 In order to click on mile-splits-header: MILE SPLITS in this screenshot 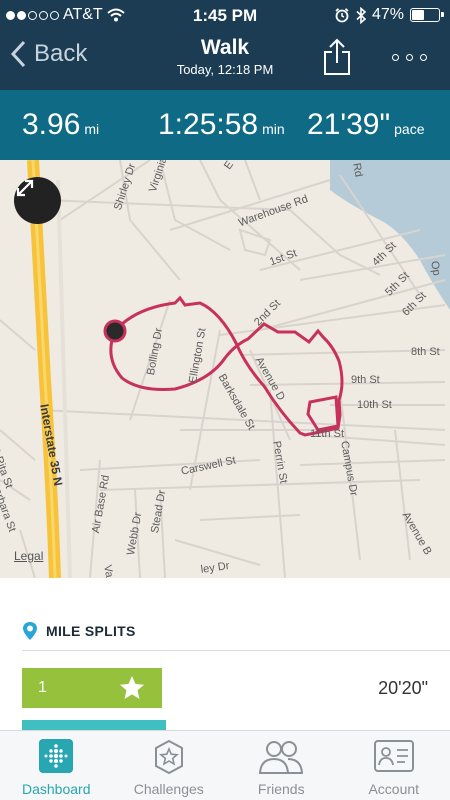, I will do `click(236, 631)`.